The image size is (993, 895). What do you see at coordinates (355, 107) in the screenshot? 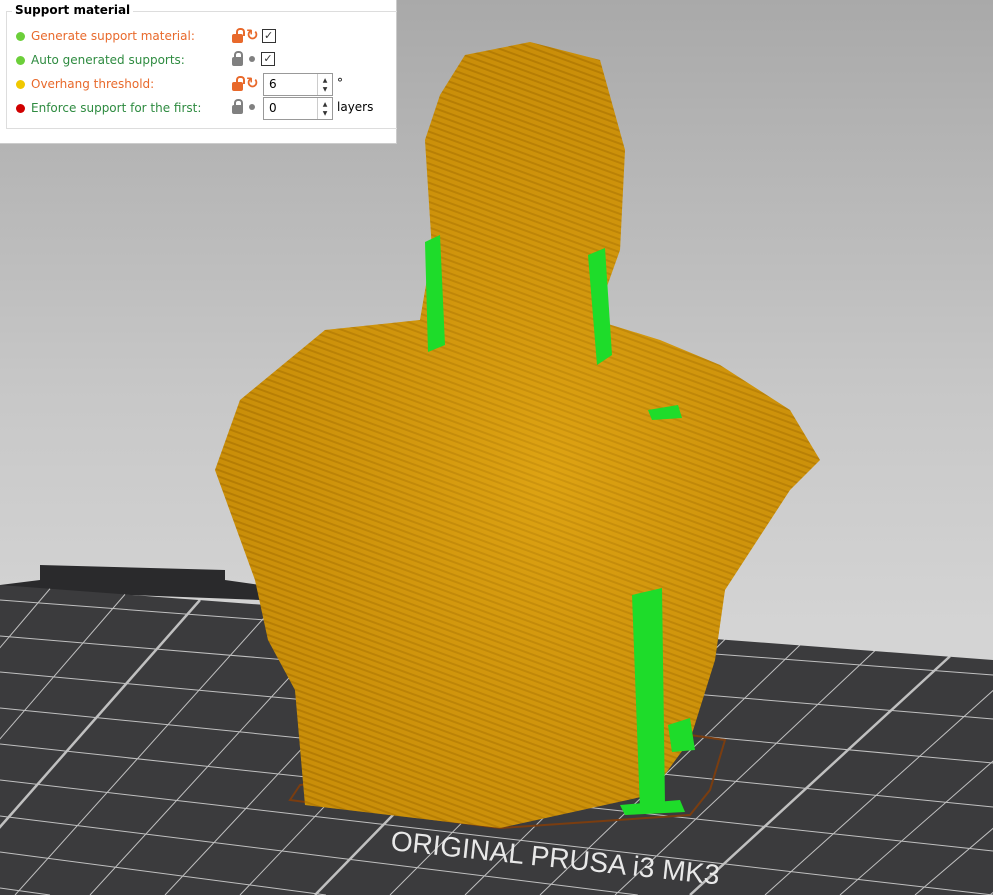
I see `unit-label: layers` at bounding box center [355, 107].